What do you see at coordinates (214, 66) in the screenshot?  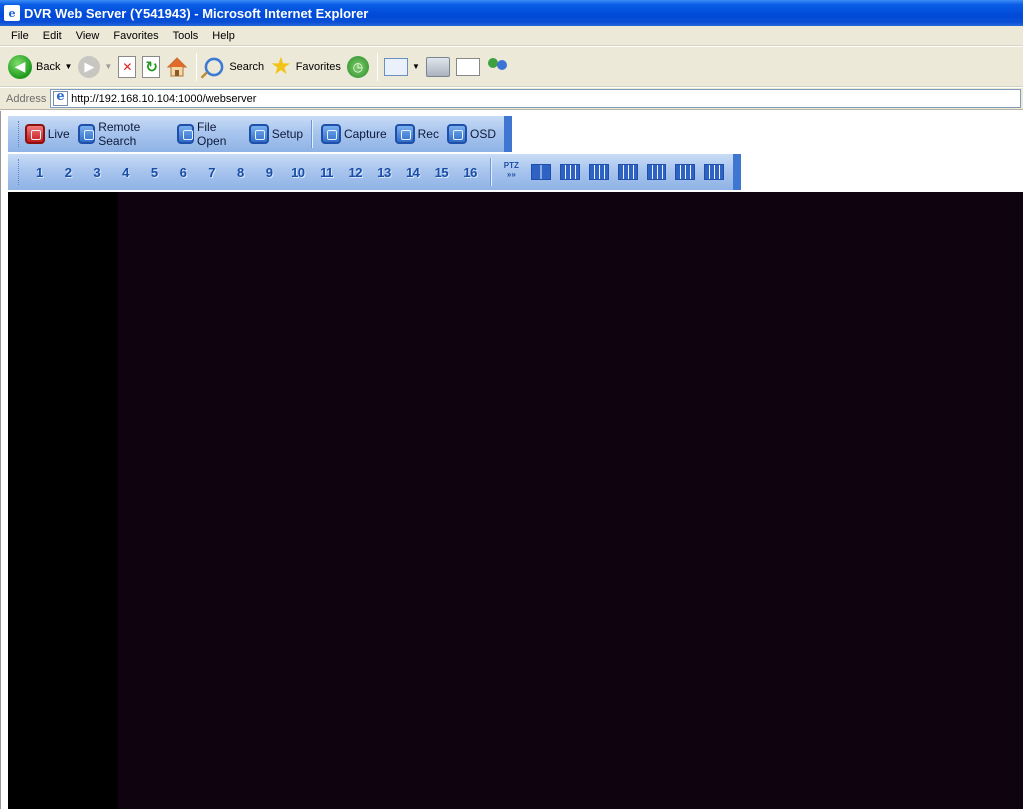 I see `search-icon` at bounding box center [214, 66].